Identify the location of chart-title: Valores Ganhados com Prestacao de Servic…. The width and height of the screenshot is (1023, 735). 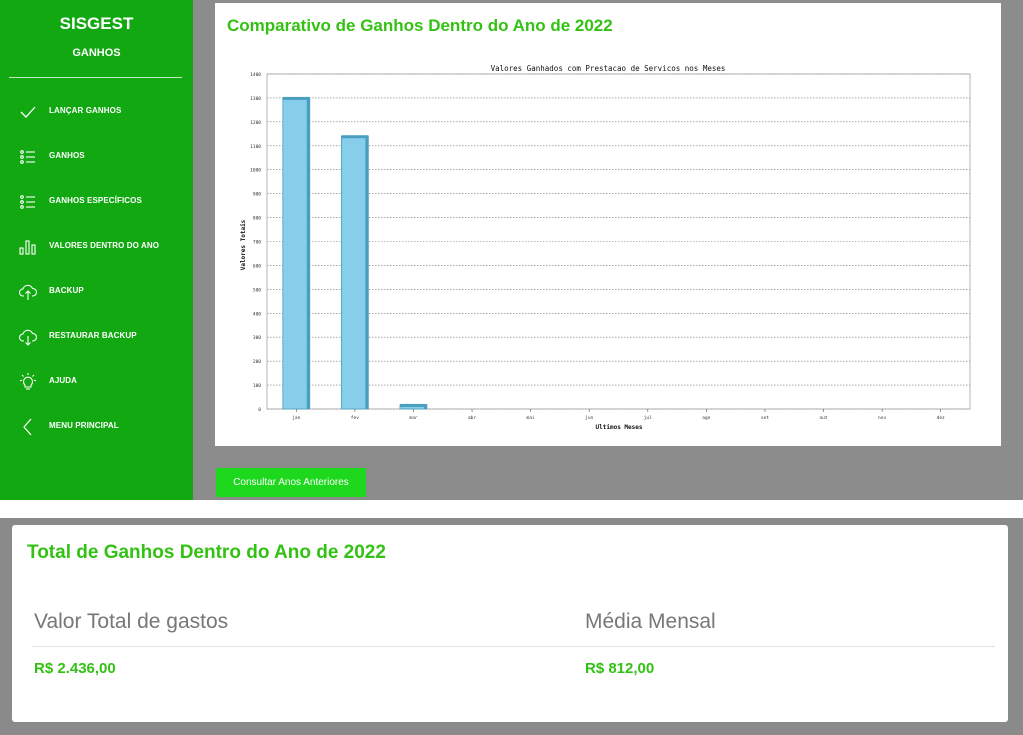
(608, 68).